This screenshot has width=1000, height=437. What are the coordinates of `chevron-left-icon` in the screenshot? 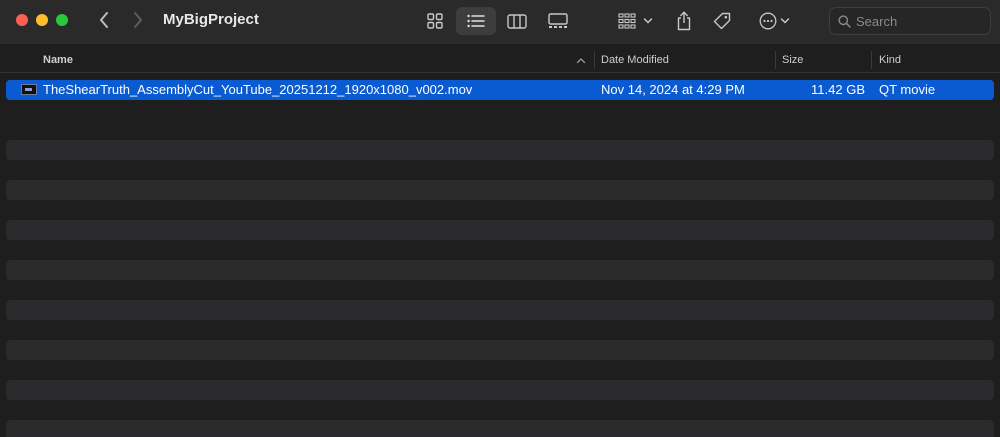 It's located at (104, 20).